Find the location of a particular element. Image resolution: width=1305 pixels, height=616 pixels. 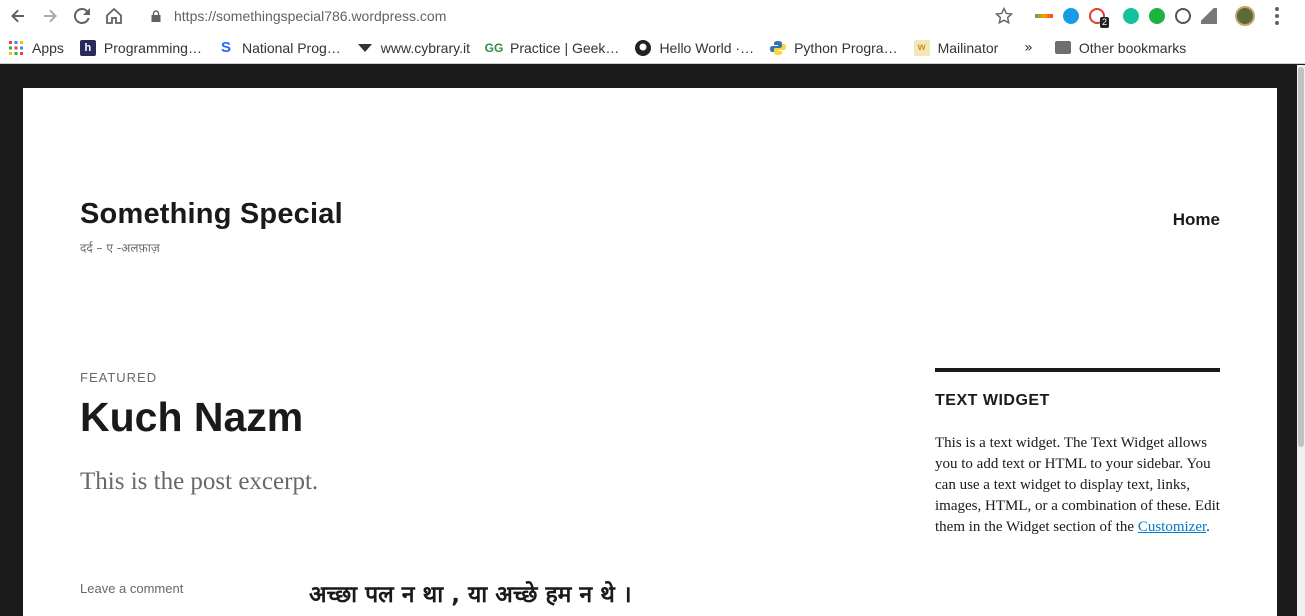

scrollbar-thumb is located at coordinates (1301, 257).